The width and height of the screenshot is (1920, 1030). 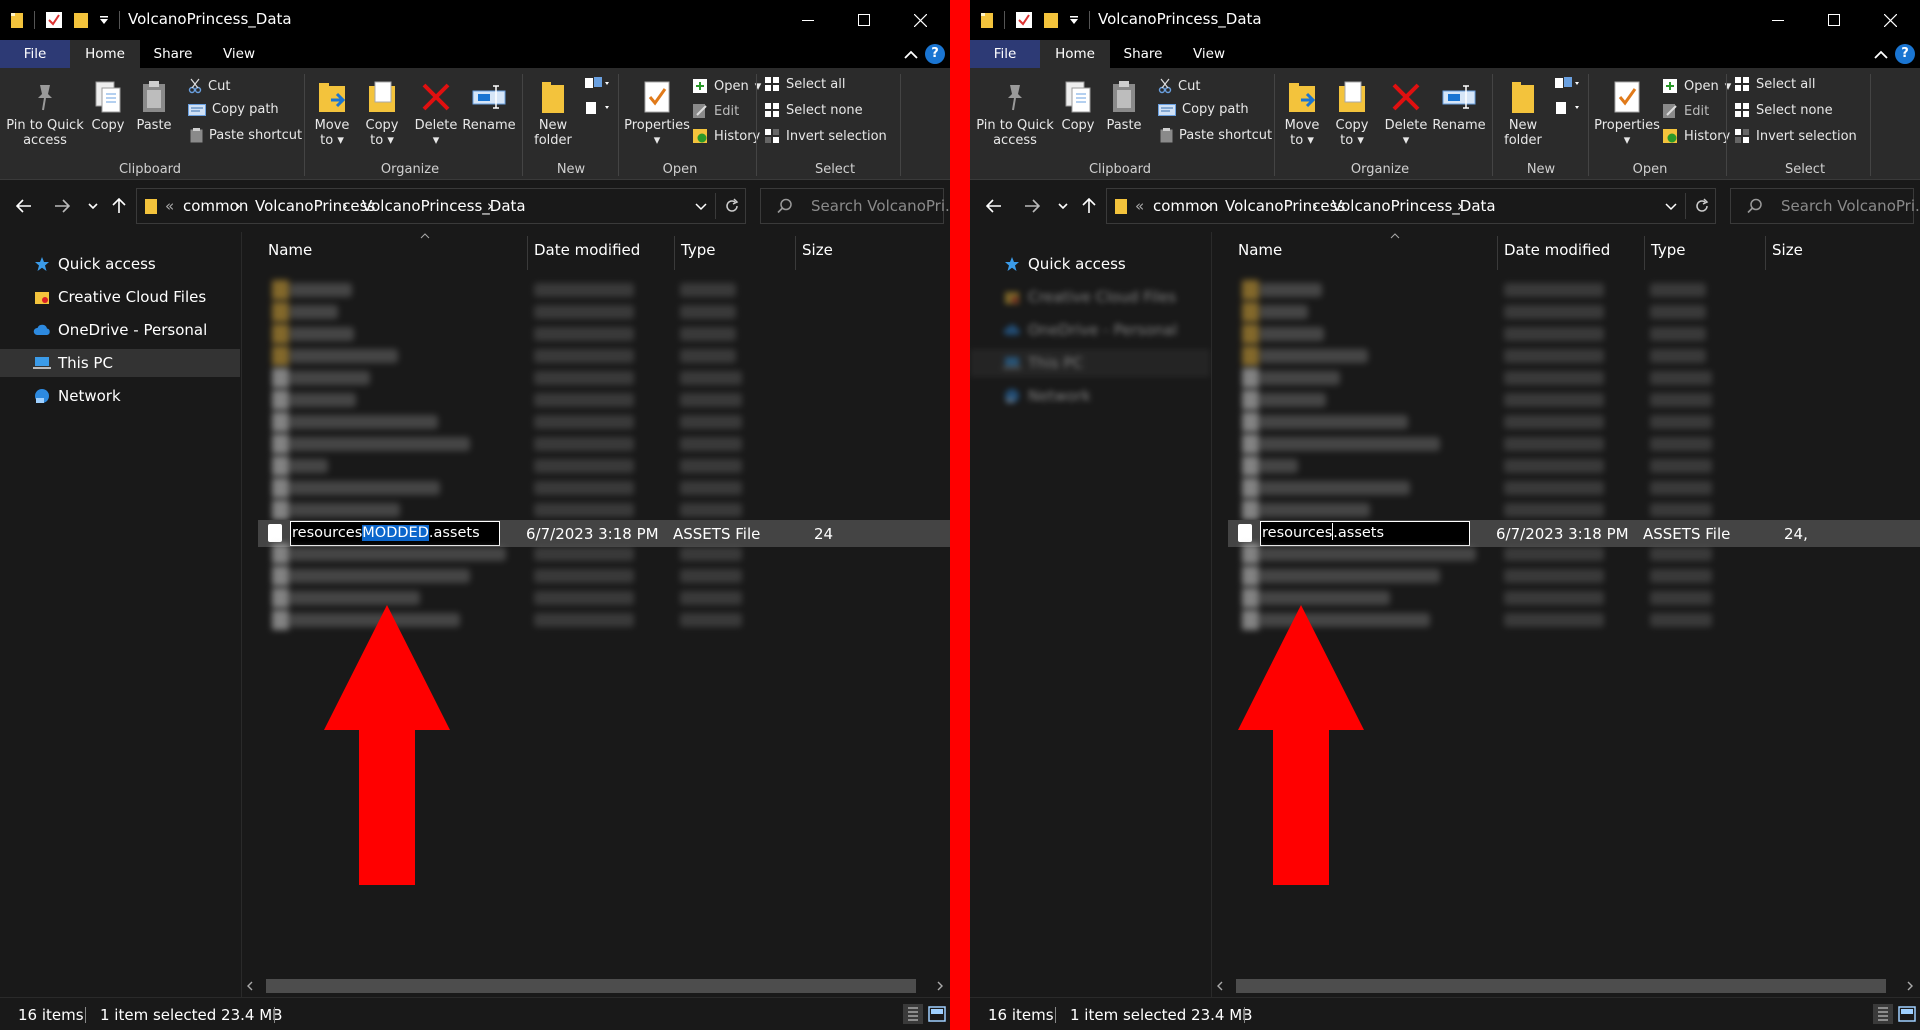 I want to click on select-all-button: Select all, so click(x=1774, y=84).